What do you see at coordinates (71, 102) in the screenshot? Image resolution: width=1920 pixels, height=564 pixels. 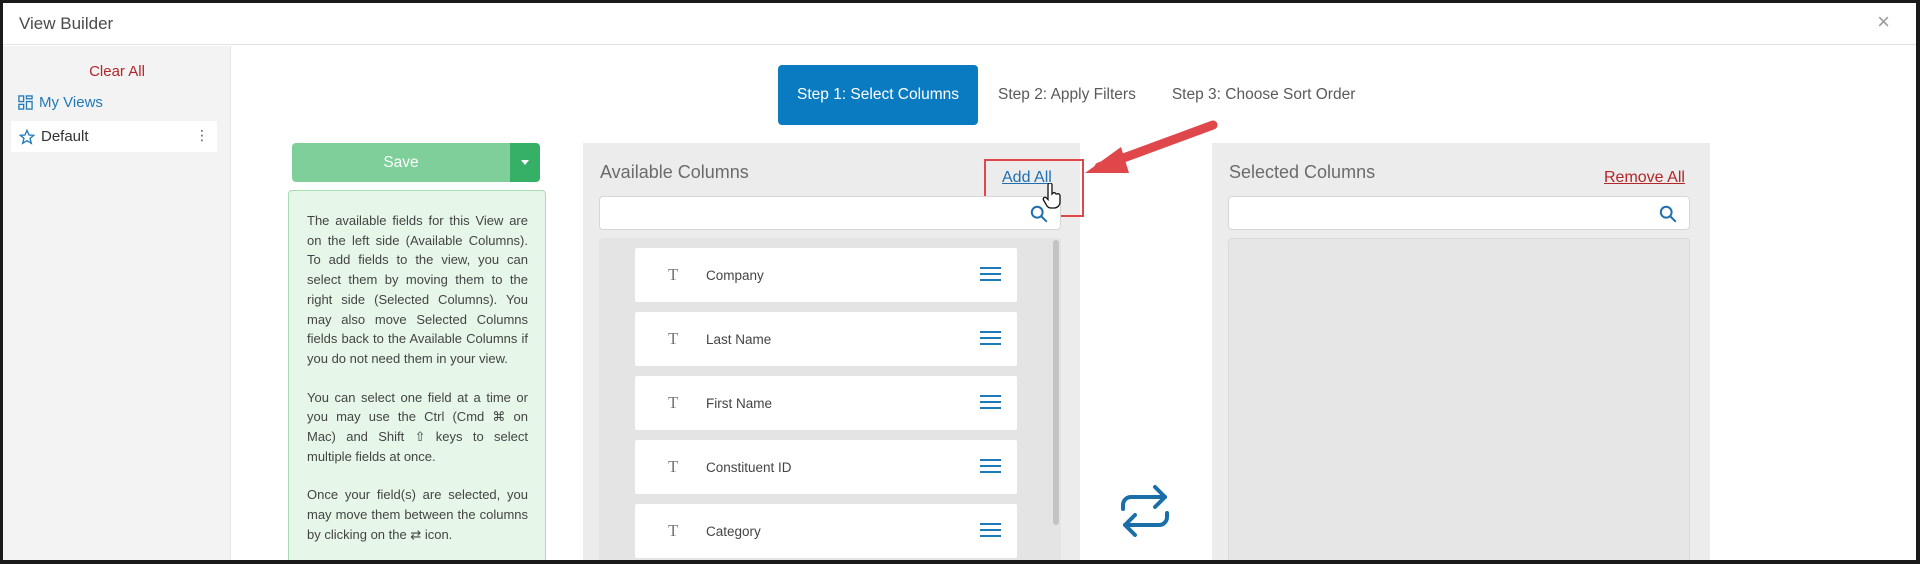 I see `my-views-label: My Views` at bounding box center [71, 102].